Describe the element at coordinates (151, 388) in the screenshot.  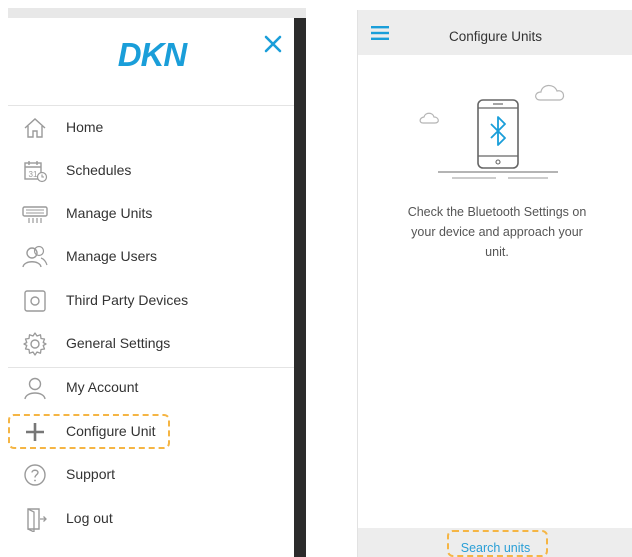
I see `menu-item-my-account: My Account` at that location.